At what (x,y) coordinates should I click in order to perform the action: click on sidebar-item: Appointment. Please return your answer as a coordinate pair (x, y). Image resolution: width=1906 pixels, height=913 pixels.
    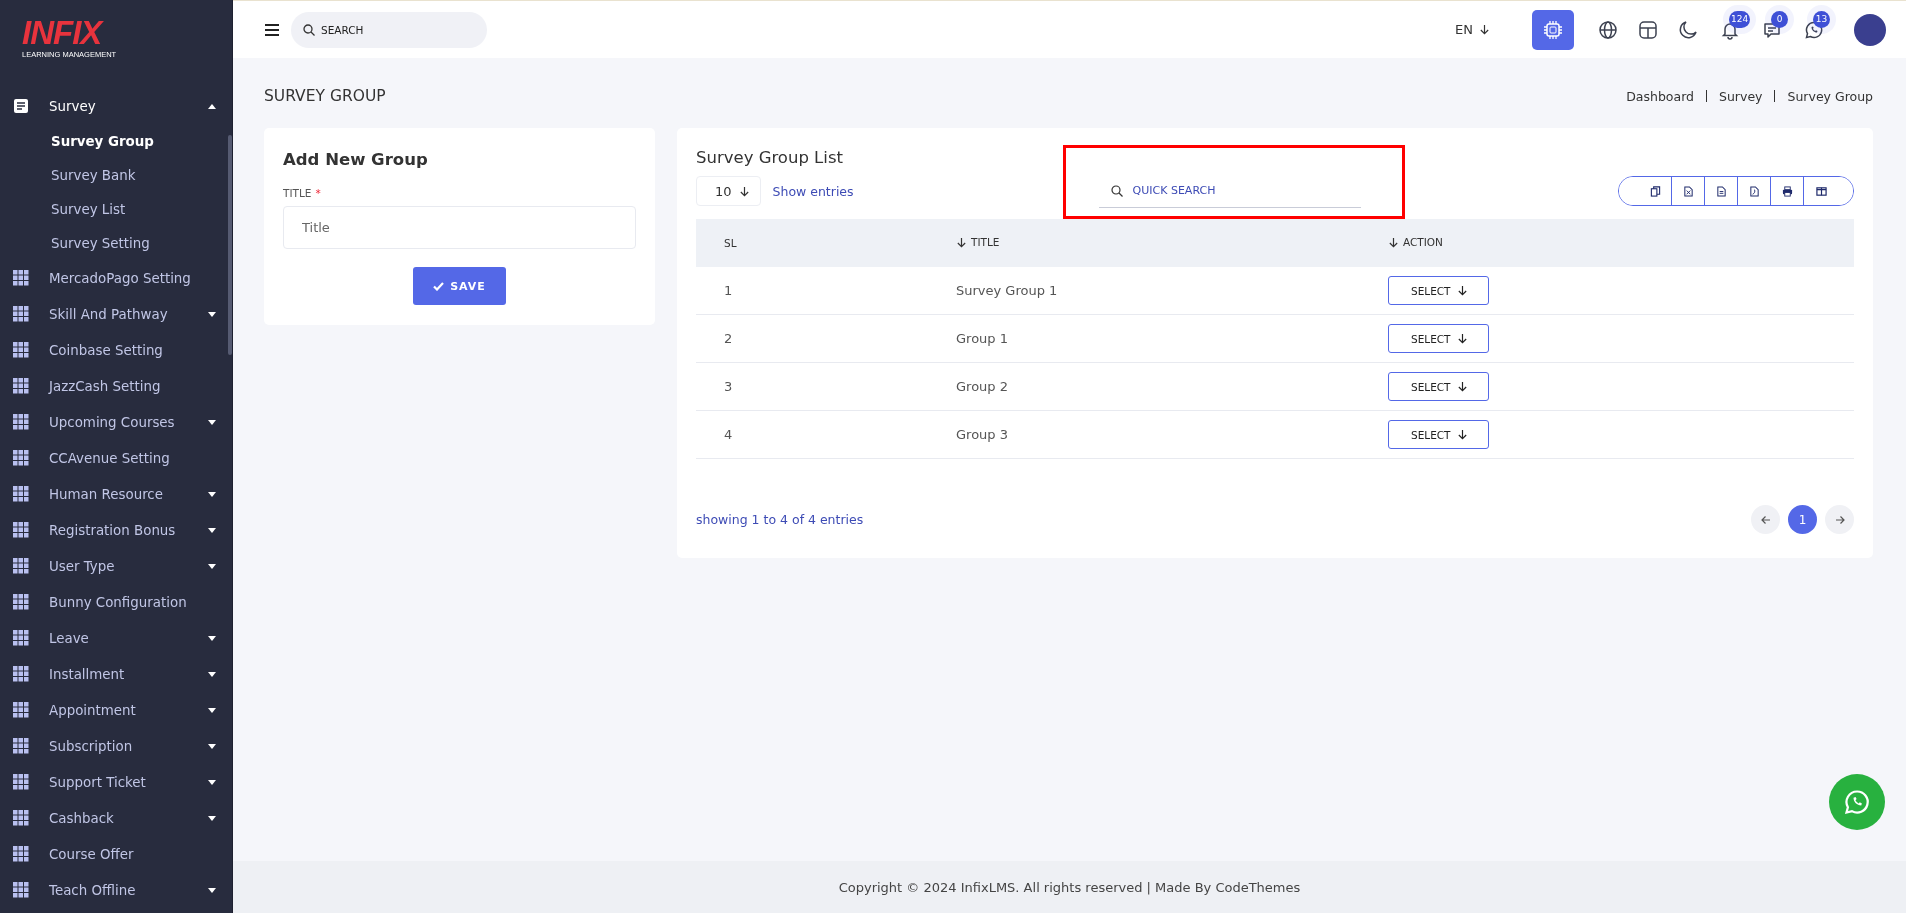
    Looking at the image, I should click on (116, 710).